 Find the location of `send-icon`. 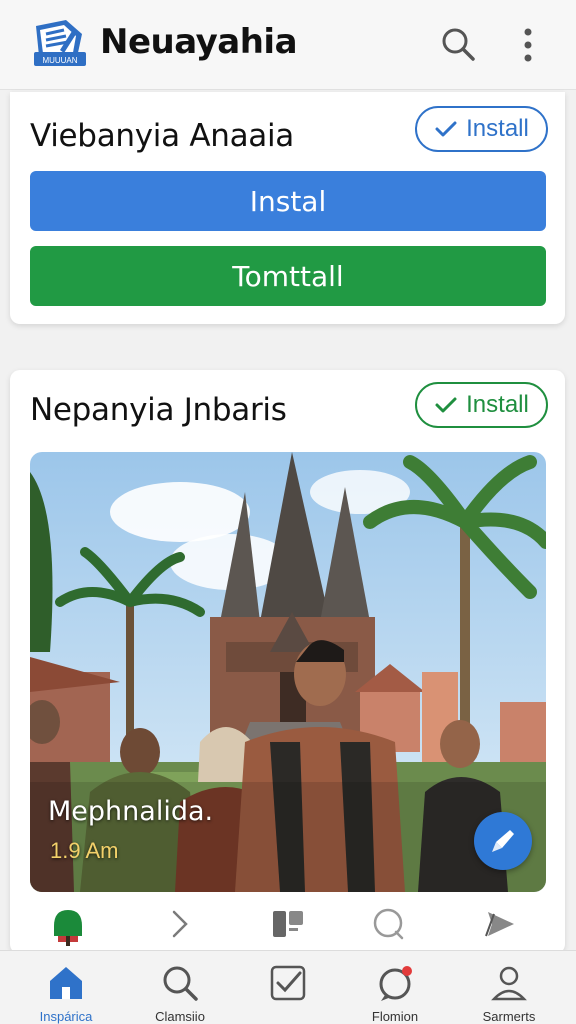

send-icon is located at coordinates (499, 924).